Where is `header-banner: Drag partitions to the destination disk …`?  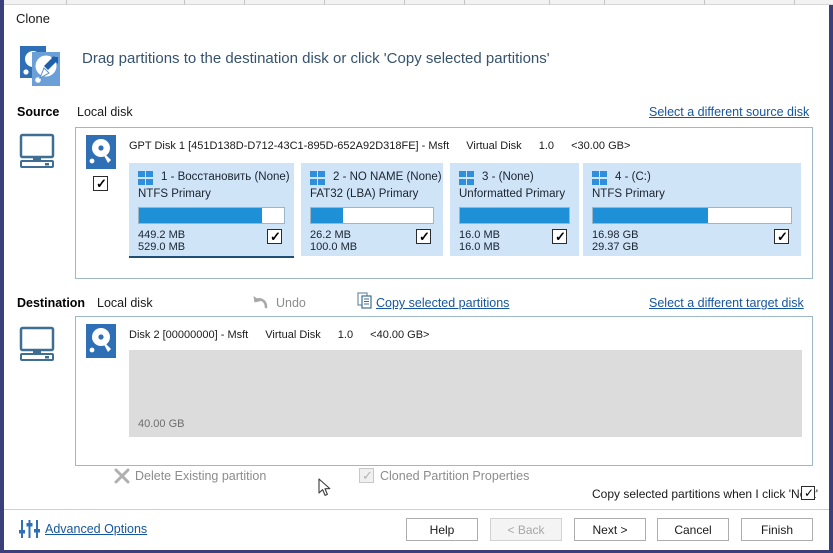
header-banner: Drag partitions to the destination disk … is located at coordinates (416, 65).